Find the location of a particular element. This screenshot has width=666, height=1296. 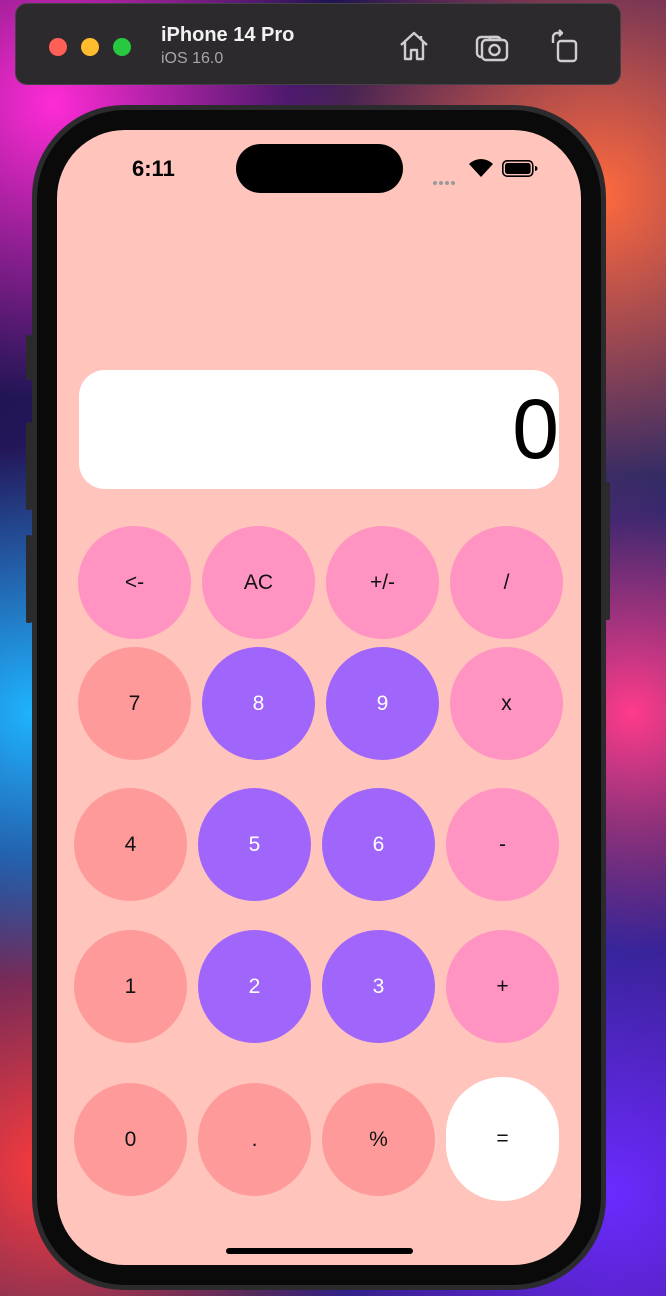

volume-up-button is located at coordinates (29, 466).